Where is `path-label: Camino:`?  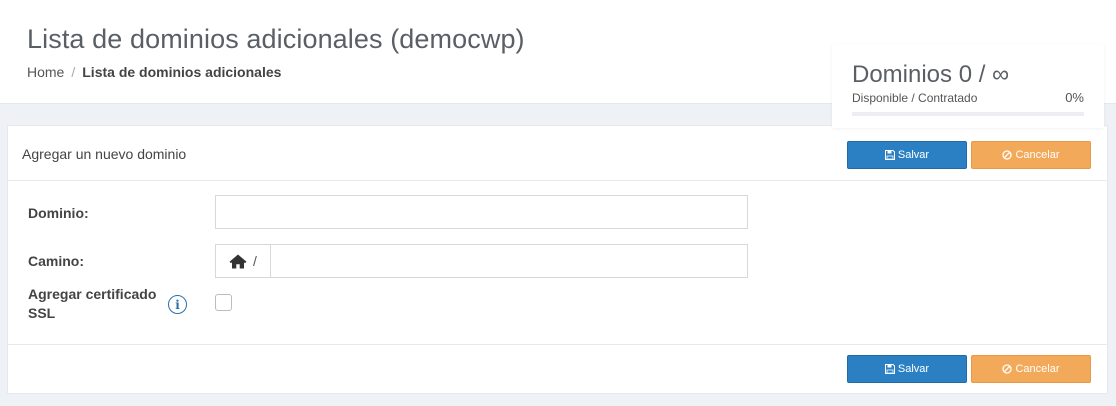 path-label: Camino: is located at coordinates (56, 261).